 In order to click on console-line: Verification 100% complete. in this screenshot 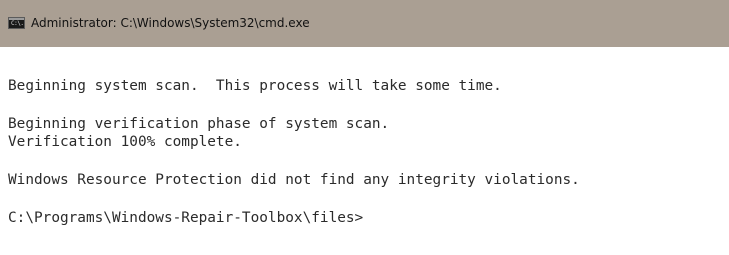, I will do `click(125, 142)`.